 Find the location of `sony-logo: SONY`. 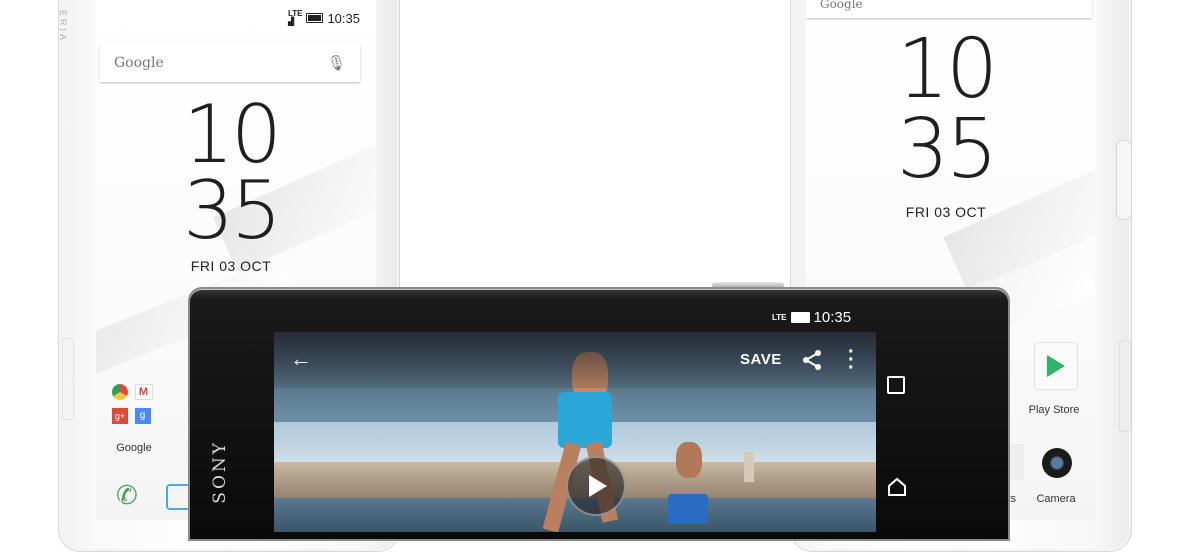

sony-logo: SONY is located at coordinates (220, 472).